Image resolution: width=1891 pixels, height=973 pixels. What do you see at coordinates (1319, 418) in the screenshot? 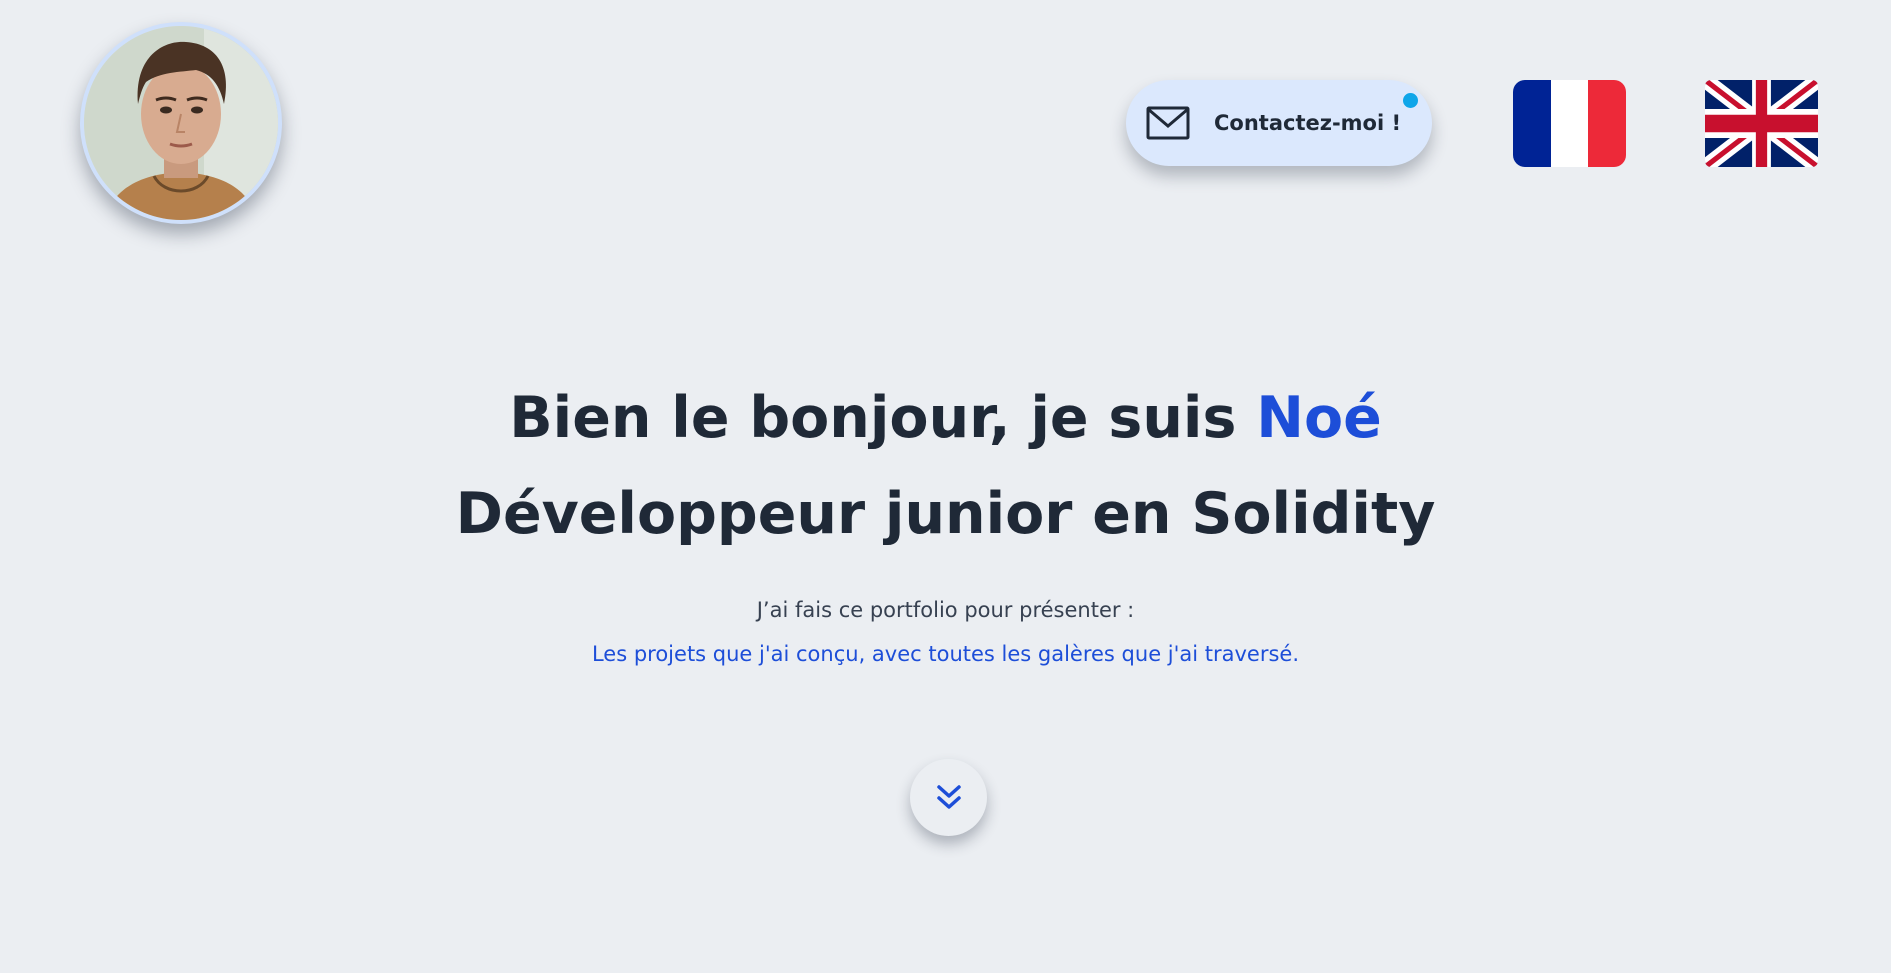
I see `hero-name: Noé` at bounding box center [1319, 418].